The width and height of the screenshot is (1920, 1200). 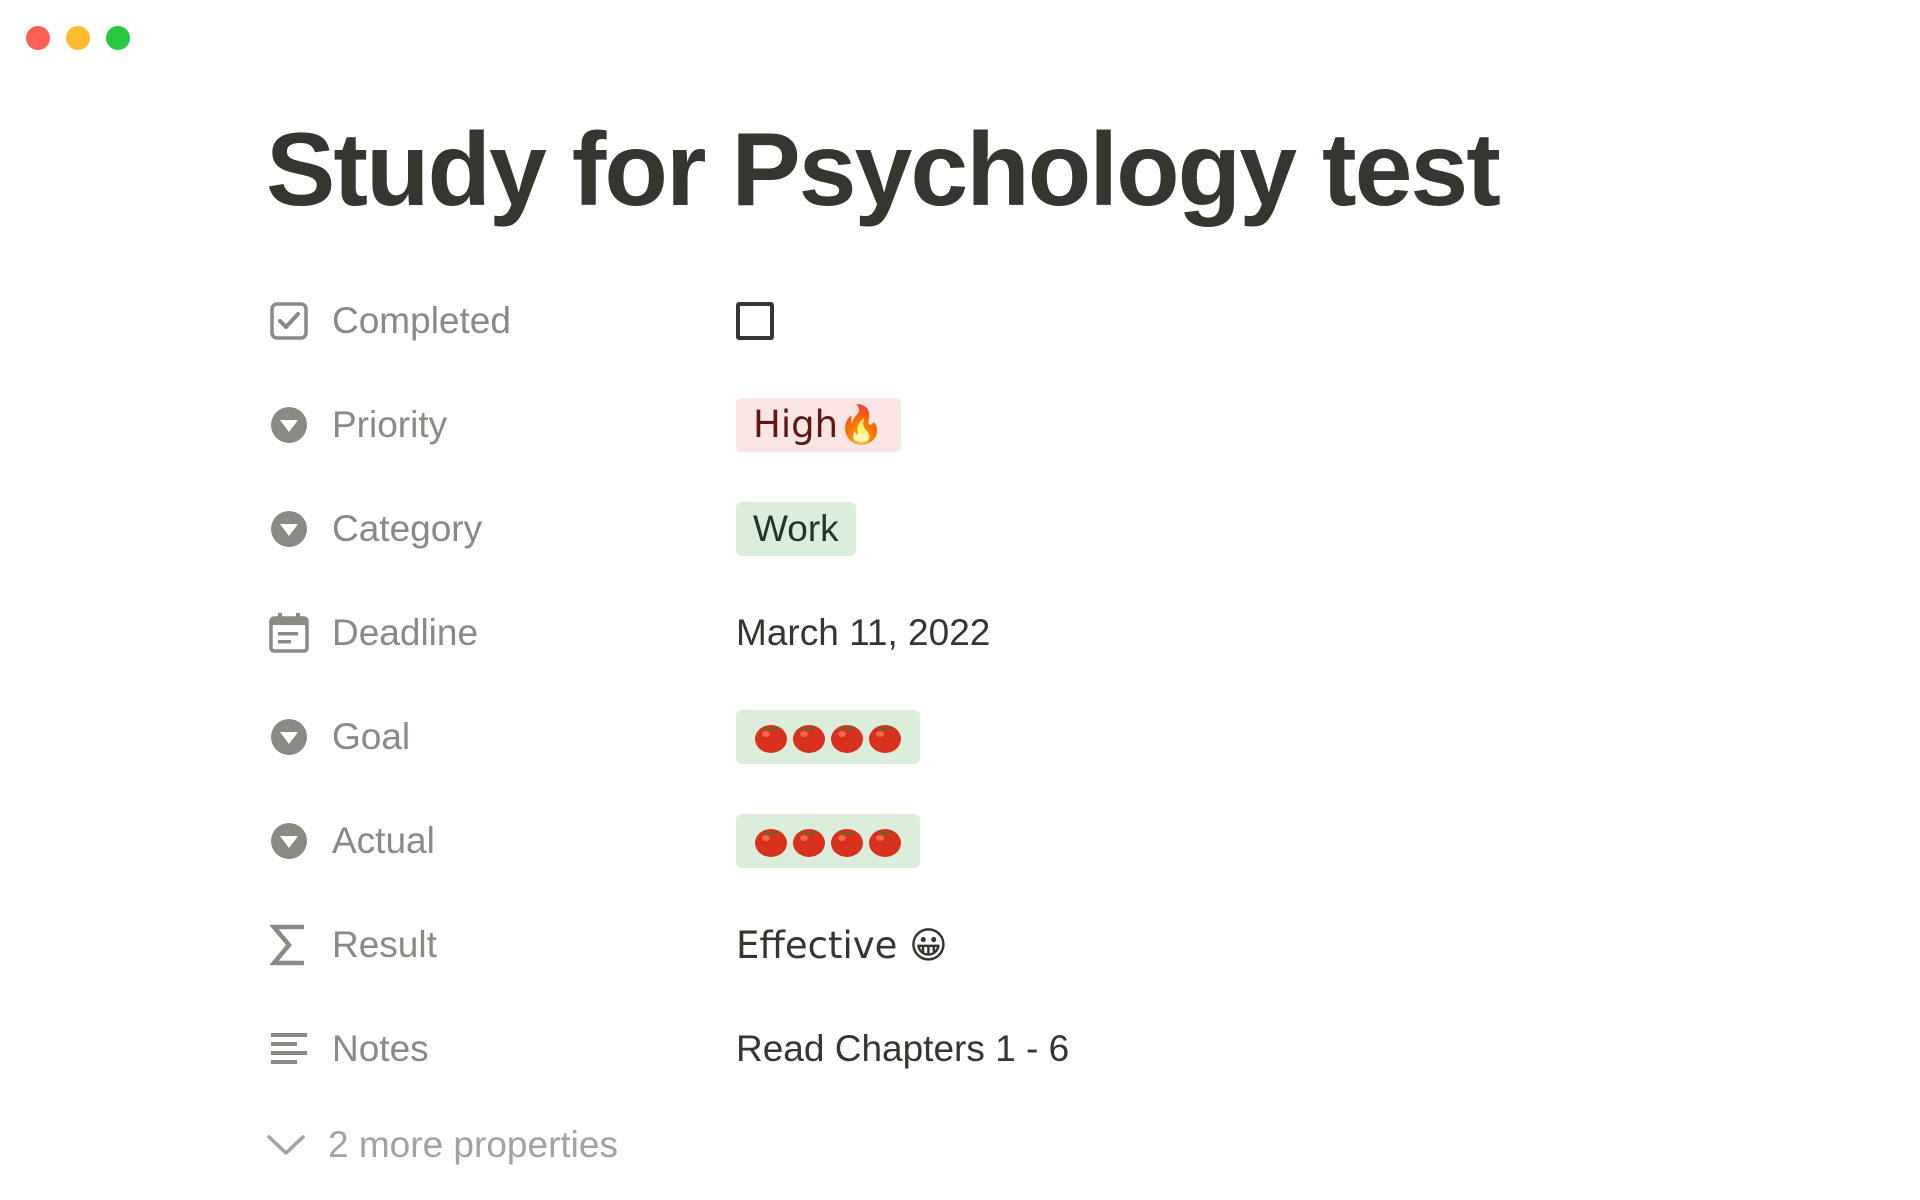 What do you see at coordinates (902, 1049) in the screenshot?
I see `notes-text-value: Read Chapters 1 - 6` at bounding box center [902, 1049].